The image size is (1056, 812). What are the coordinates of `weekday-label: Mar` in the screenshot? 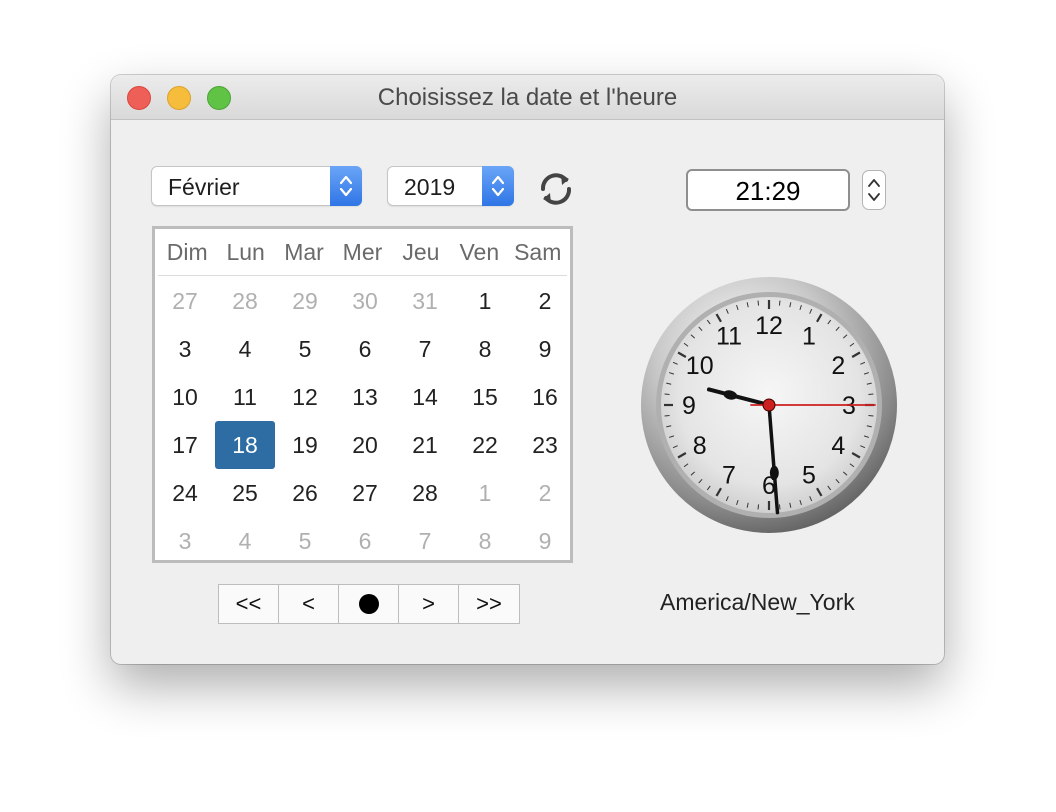 It's located at (304, 252).